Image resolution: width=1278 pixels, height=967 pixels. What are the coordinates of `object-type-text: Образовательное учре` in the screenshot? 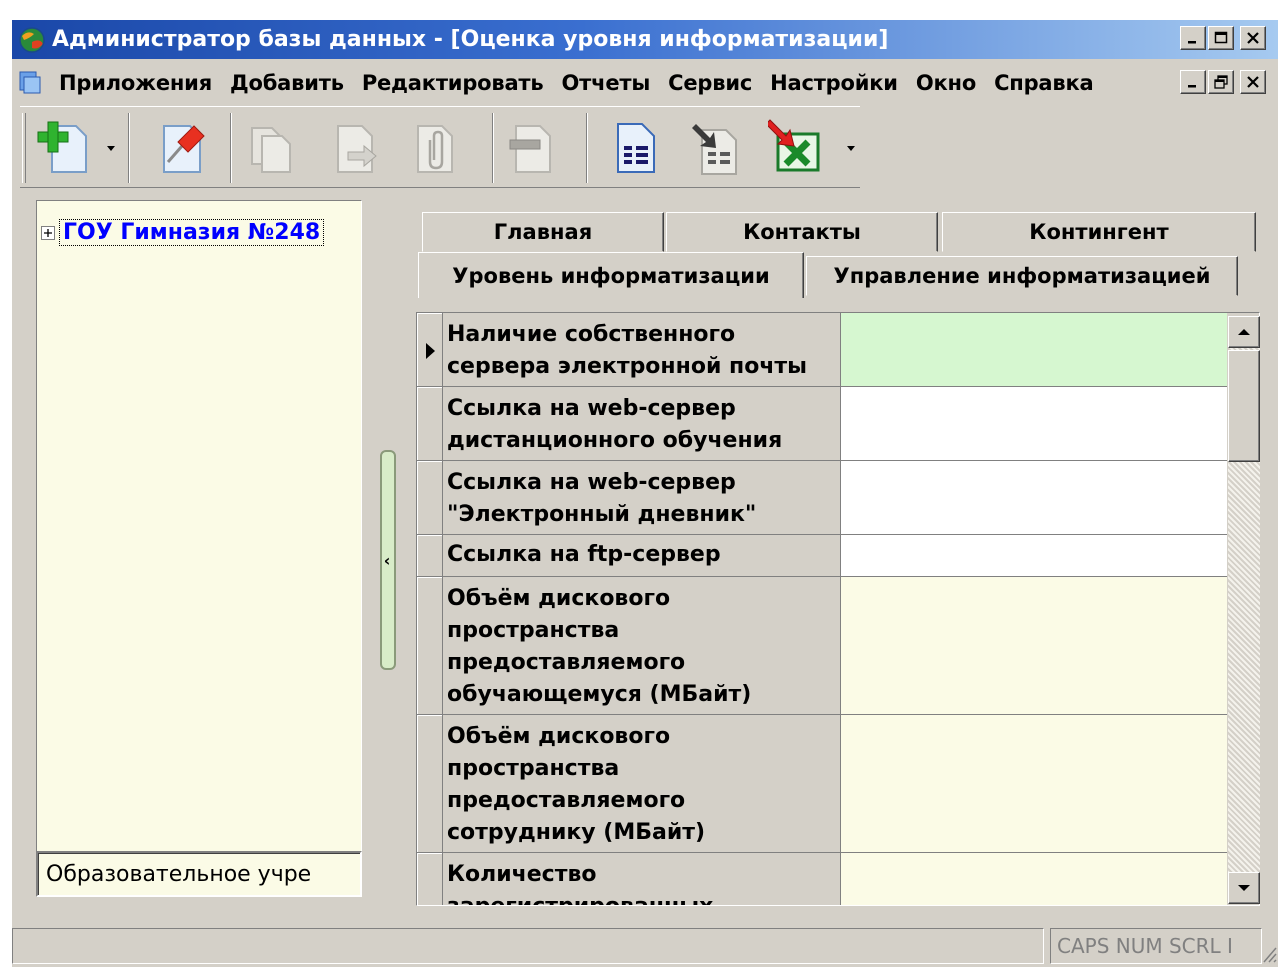 It's located at (179, 874).